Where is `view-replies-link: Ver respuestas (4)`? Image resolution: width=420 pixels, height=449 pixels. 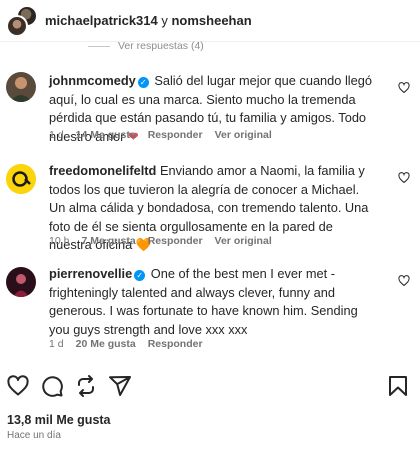
view-replies-link: Ver respuestas (4) is located at coordinates (146, 46).